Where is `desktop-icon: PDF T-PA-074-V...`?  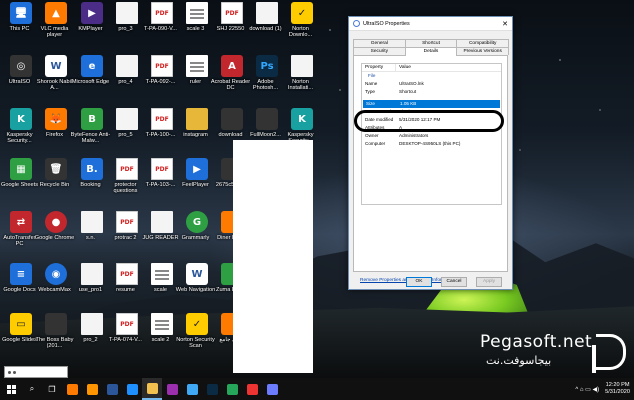 desktop-icon: PDF T-PA-074-V... is located at coordinates (126, 328).